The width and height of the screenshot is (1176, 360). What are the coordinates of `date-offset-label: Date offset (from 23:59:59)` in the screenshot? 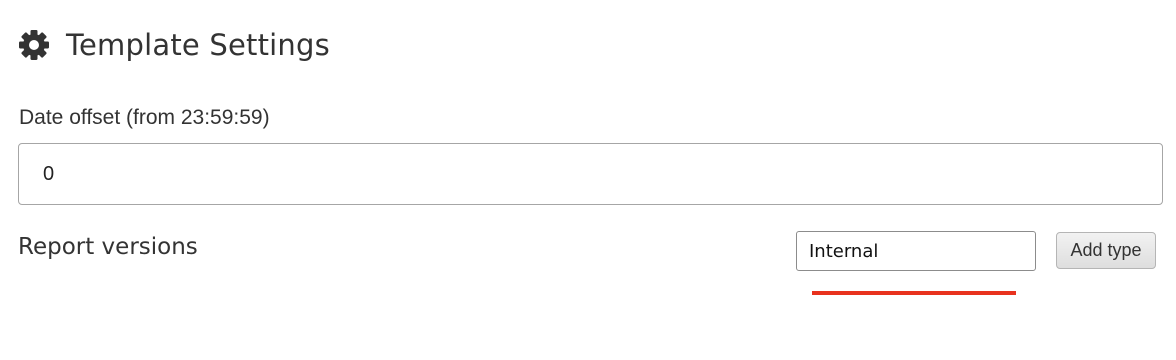 It's located at (144, 117).